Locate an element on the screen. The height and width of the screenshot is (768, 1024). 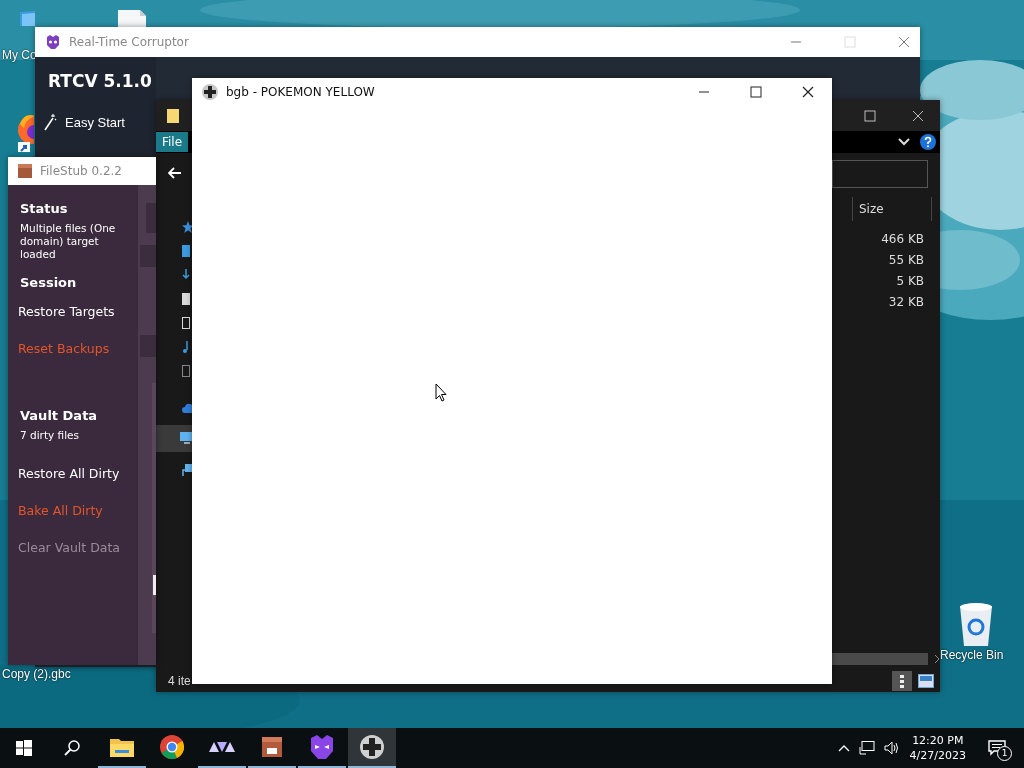
taskbar-app is located at coordinates (372, 748).